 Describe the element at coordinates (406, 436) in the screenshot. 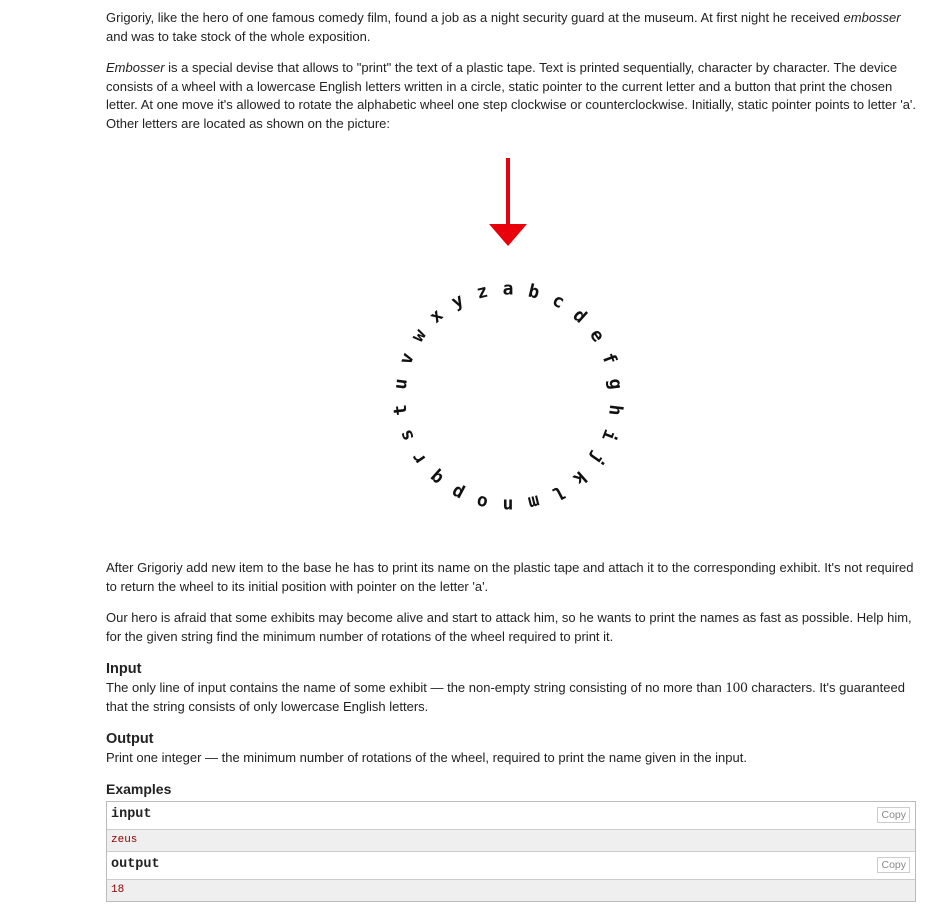

I see `wheel-letter-s: s` at that location.